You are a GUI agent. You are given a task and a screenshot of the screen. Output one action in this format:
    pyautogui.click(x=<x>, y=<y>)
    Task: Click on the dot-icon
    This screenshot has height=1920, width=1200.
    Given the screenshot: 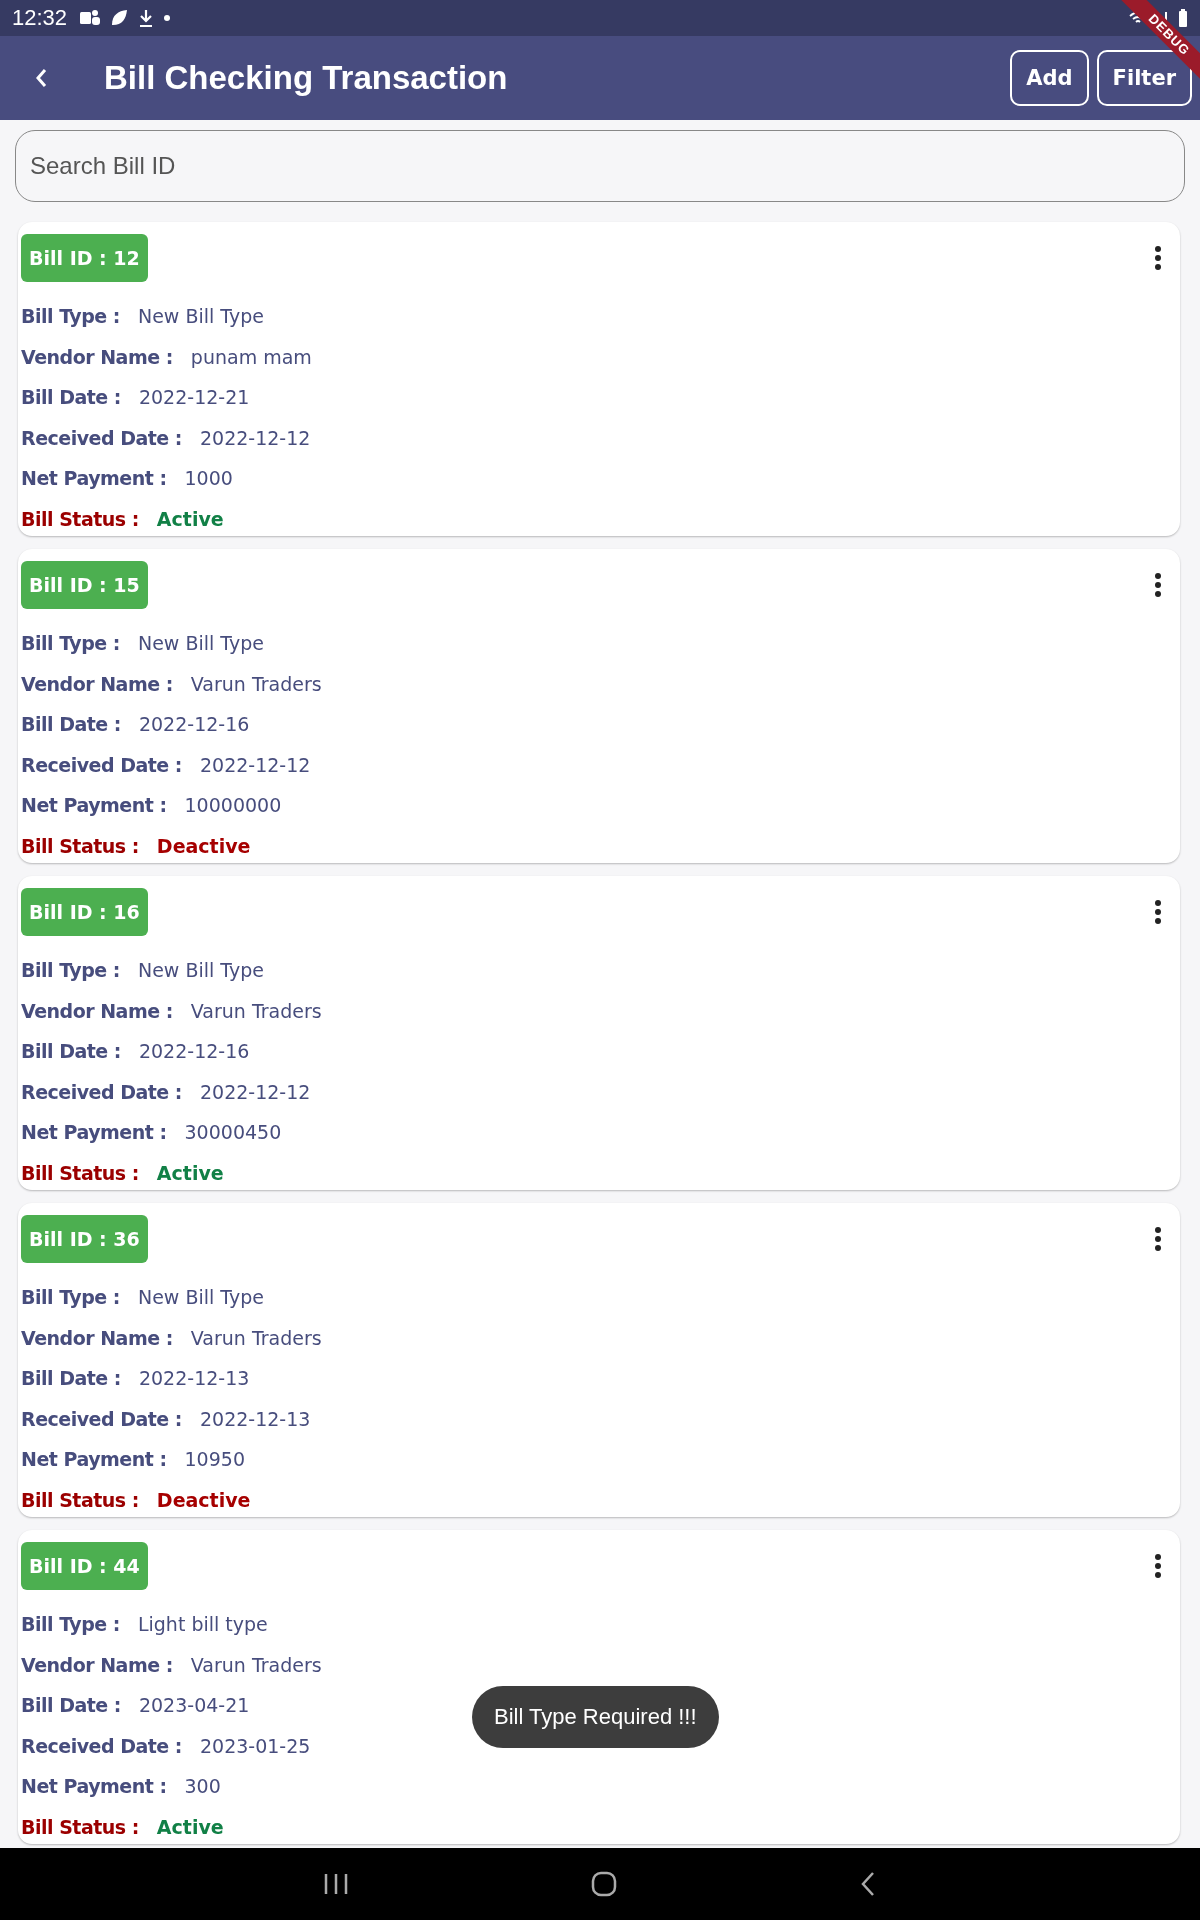 What is the action you would take?
    pyautogui.click(x=167, y=18)
    